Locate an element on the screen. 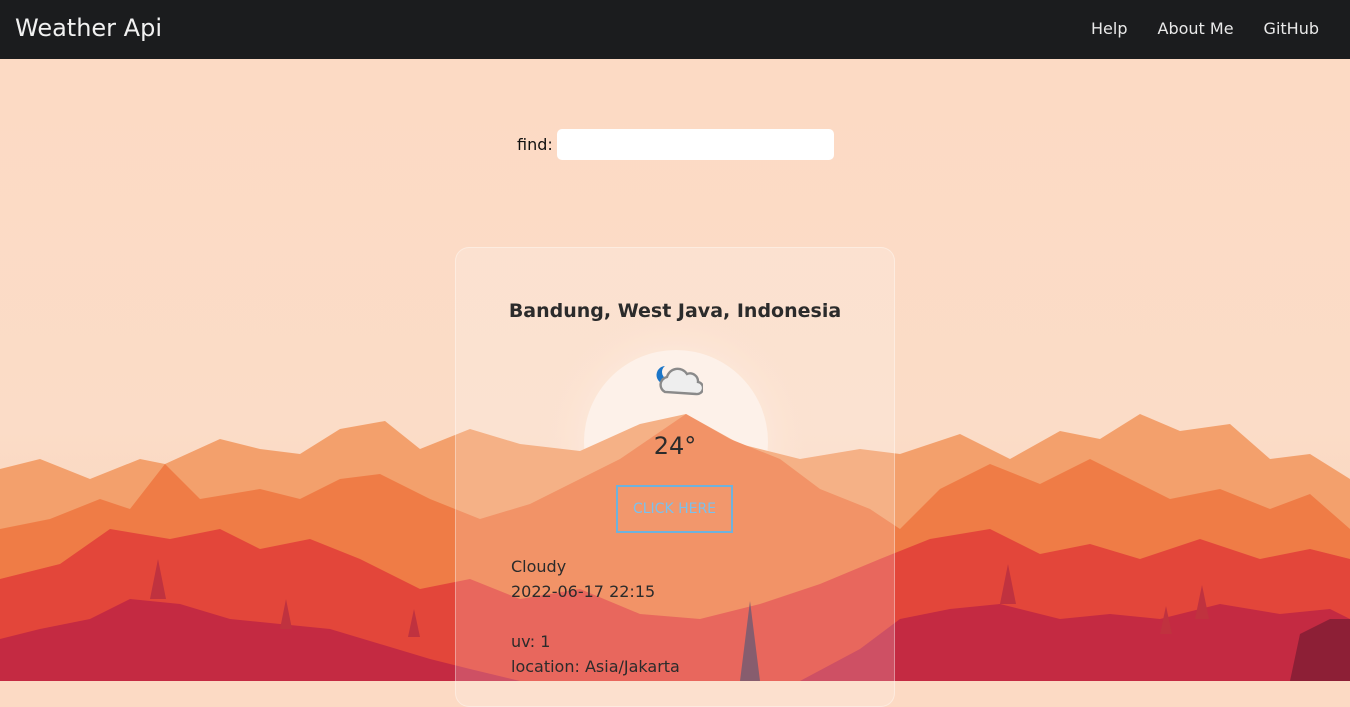 The width and height of the screenshot is (1350, 707). nav-link-about-me: About Me is located at coordinates (1196, 28).